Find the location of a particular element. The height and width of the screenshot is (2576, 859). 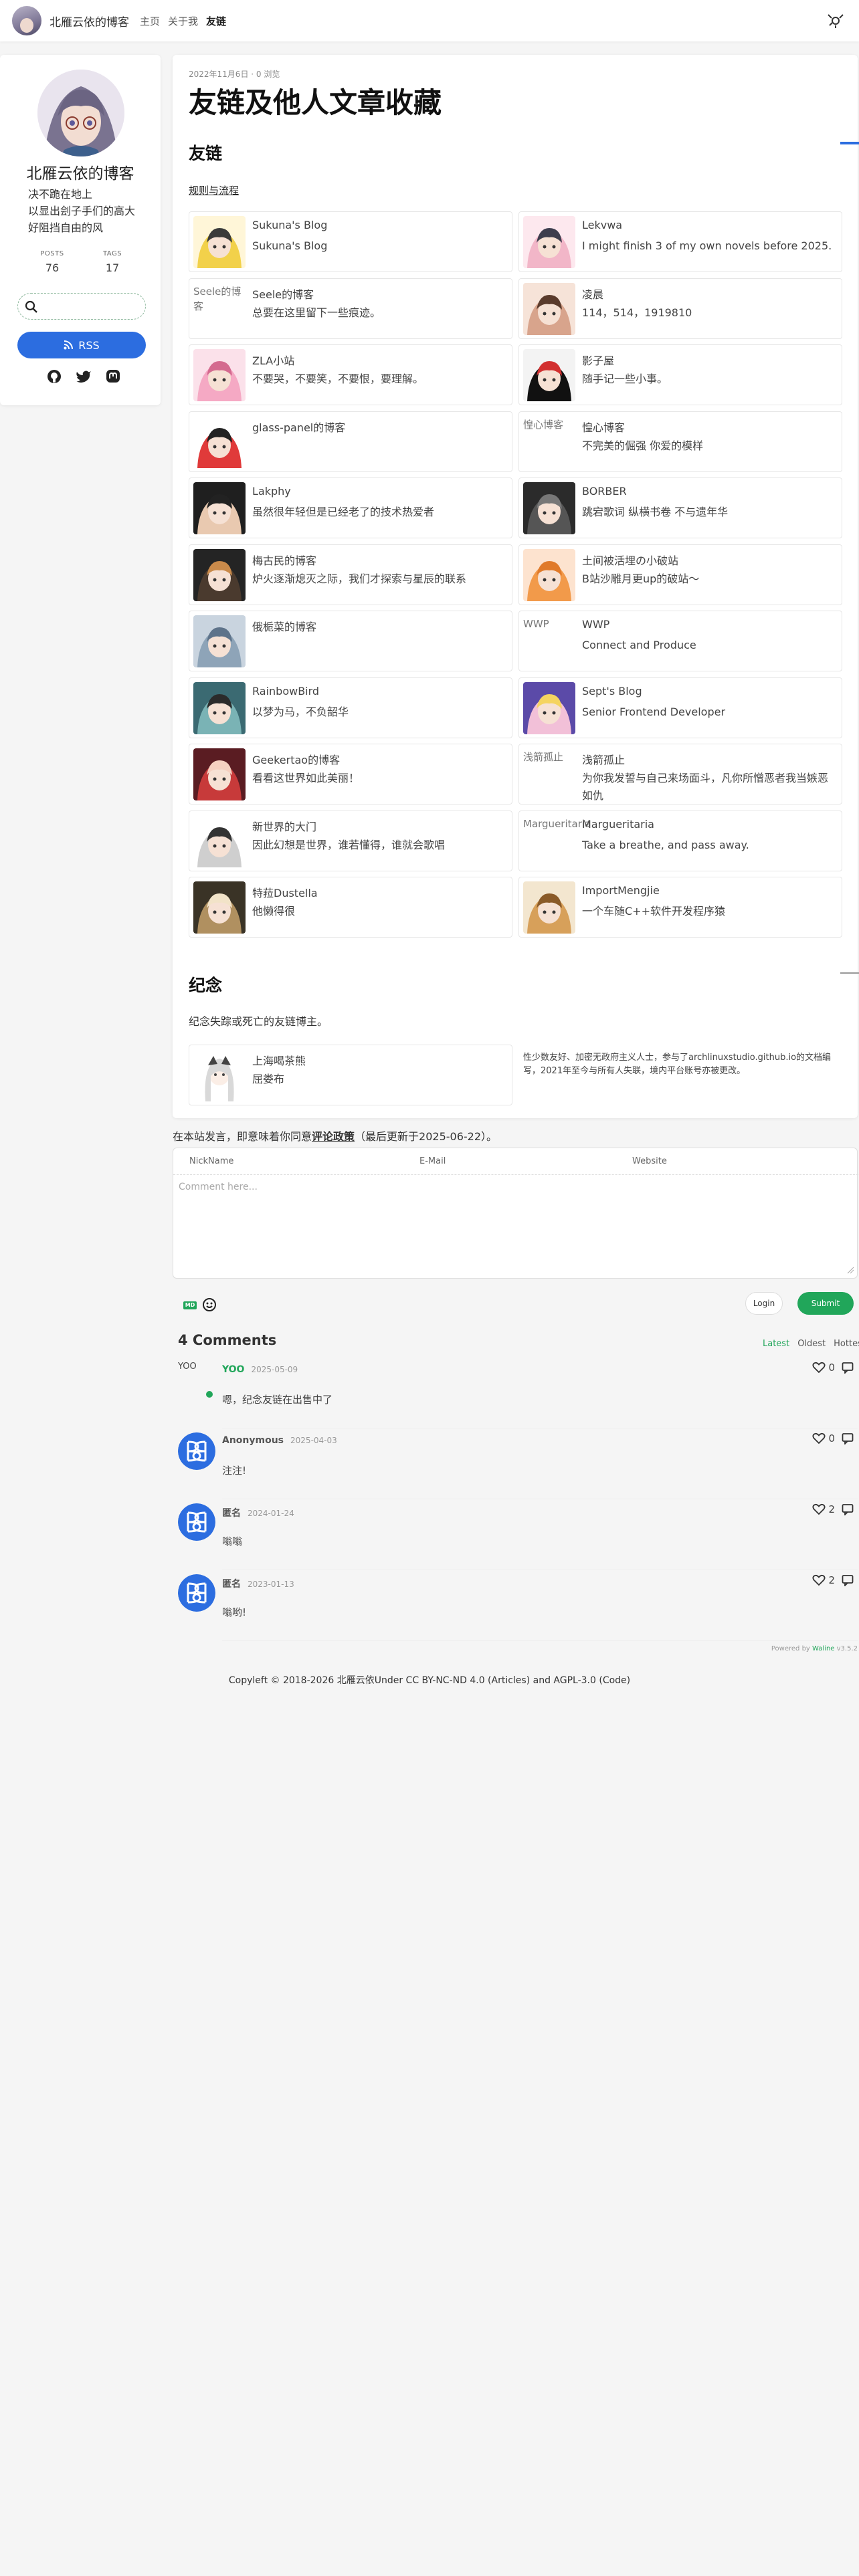

comment-actions: 2 is located at coordinates (833, 1509).